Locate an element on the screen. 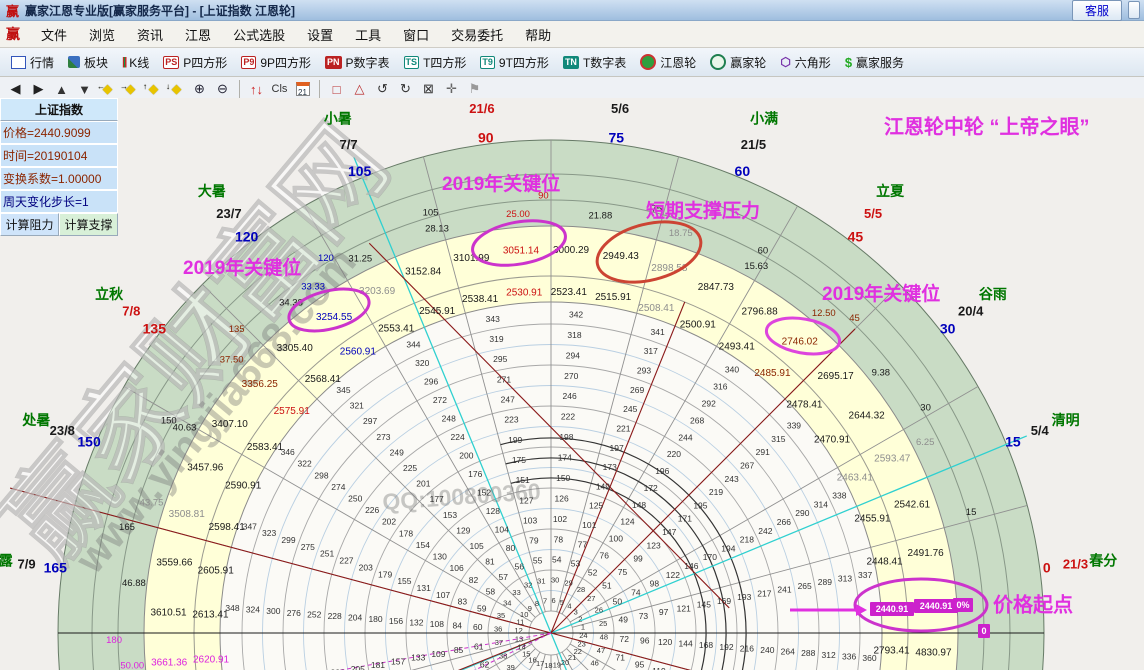 This screenshot has width=1144, height=670. cls-button: Cls is located at coordinates (279, 89).